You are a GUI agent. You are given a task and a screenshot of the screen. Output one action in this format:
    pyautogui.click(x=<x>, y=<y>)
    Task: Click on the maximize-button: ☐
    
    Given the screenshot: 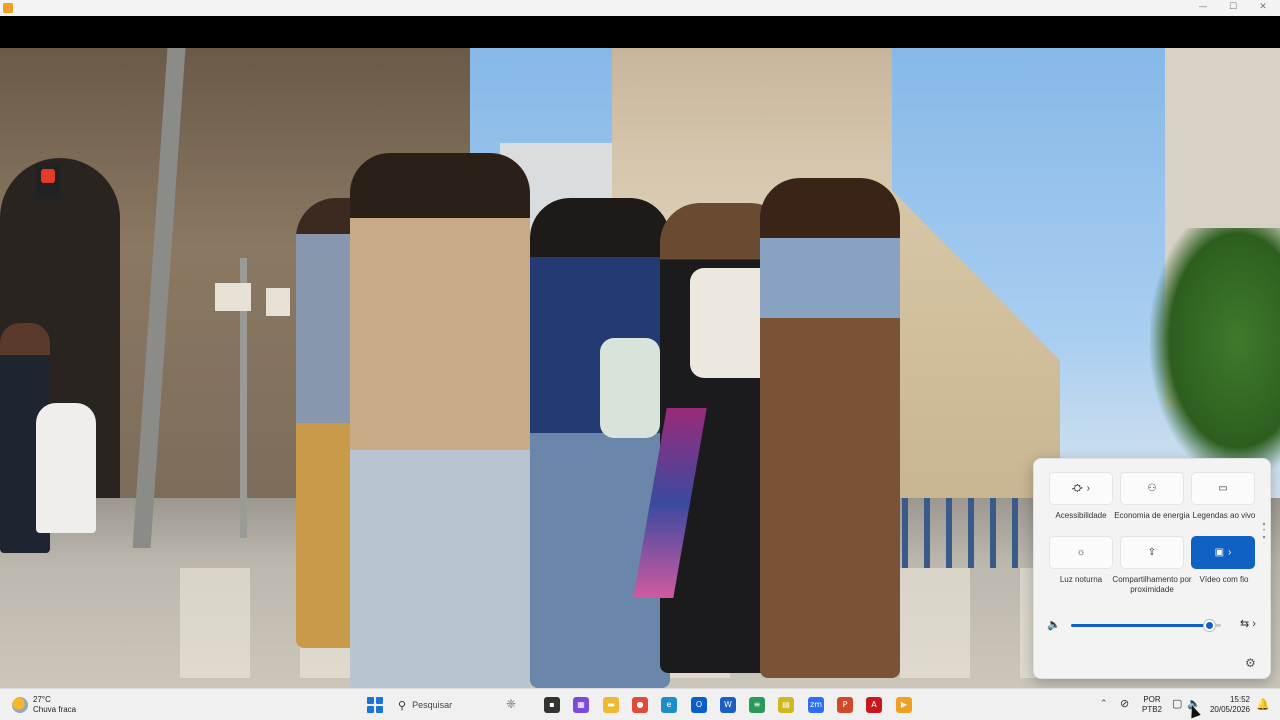 What is the action you would take?
    pyautogui.click(x=1233, y=8)
    